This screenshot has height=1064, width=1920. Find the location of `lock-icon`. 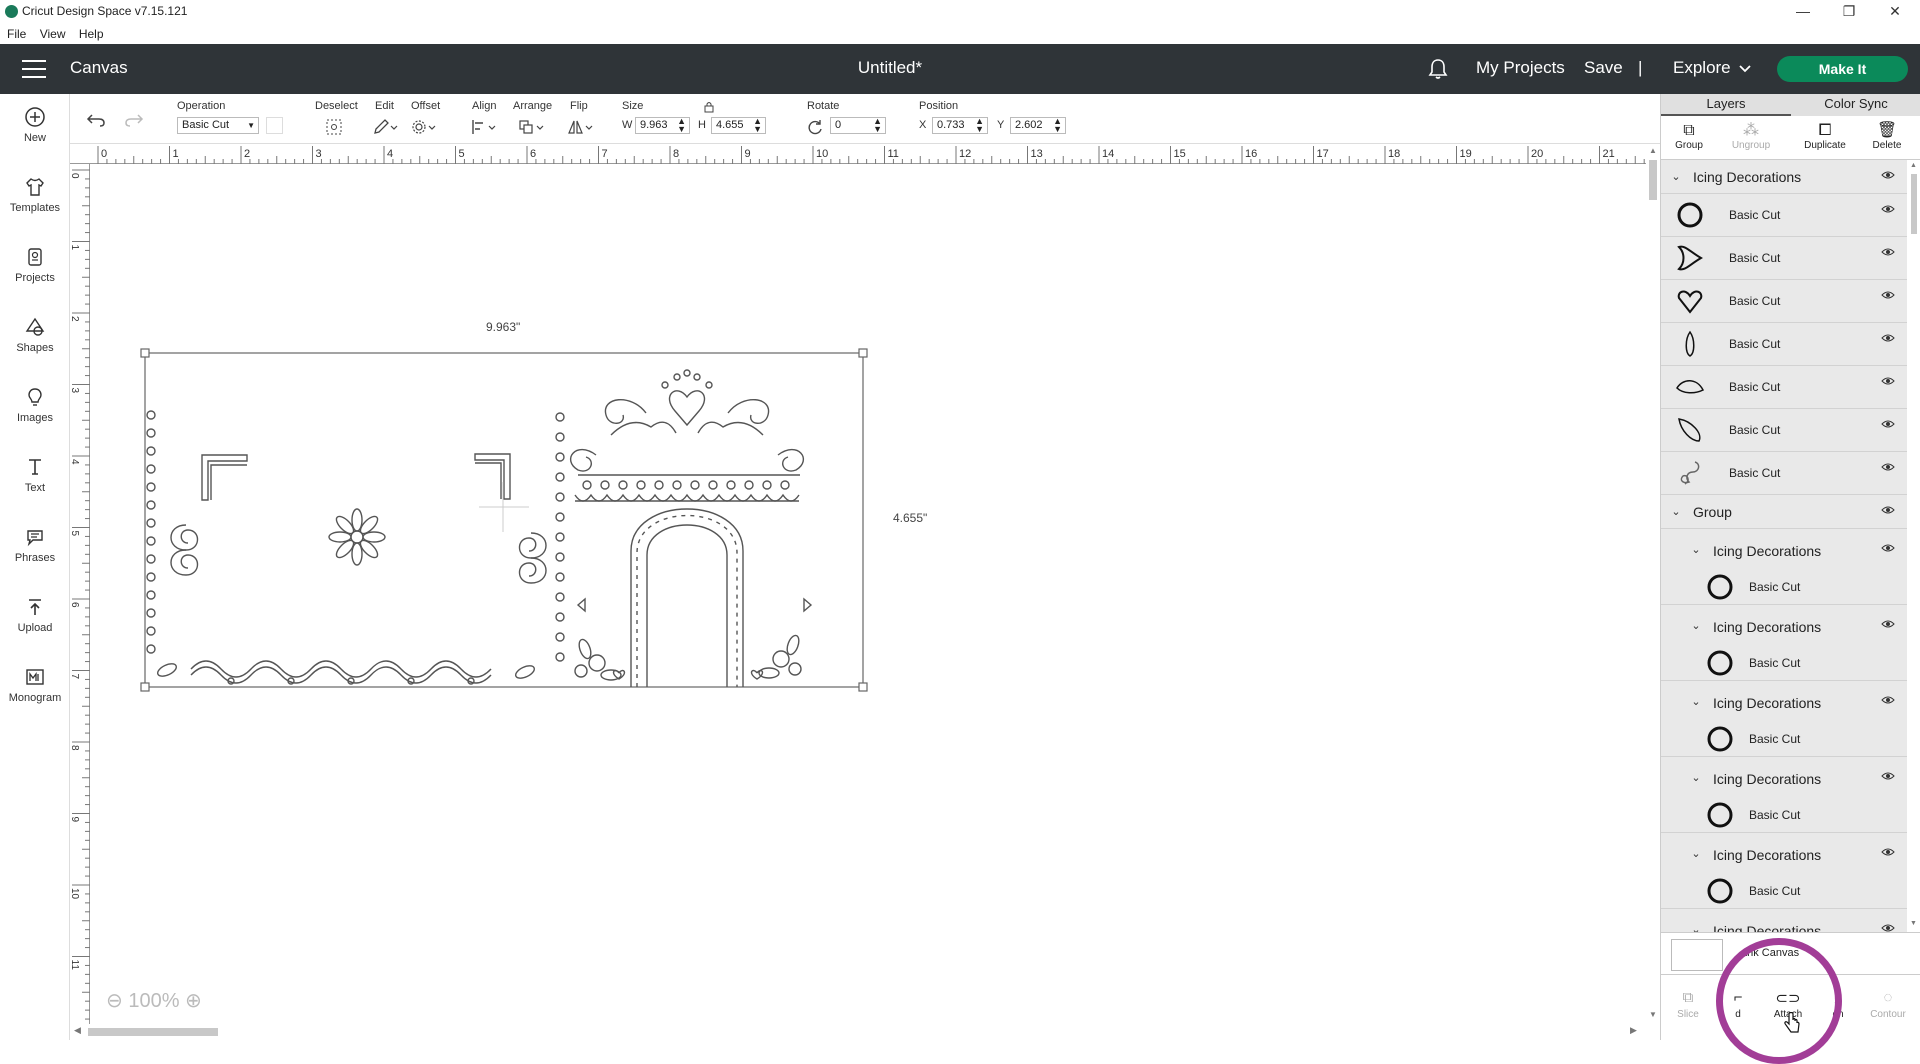

lock-icon is located at coordinates (709, 107).